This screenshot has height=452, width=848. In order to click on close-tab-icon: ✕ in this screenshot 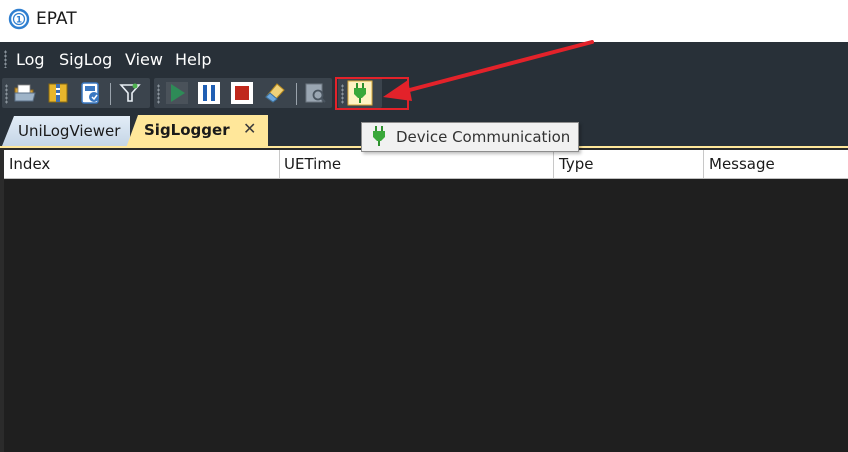, I will do `click(249, 128)`.